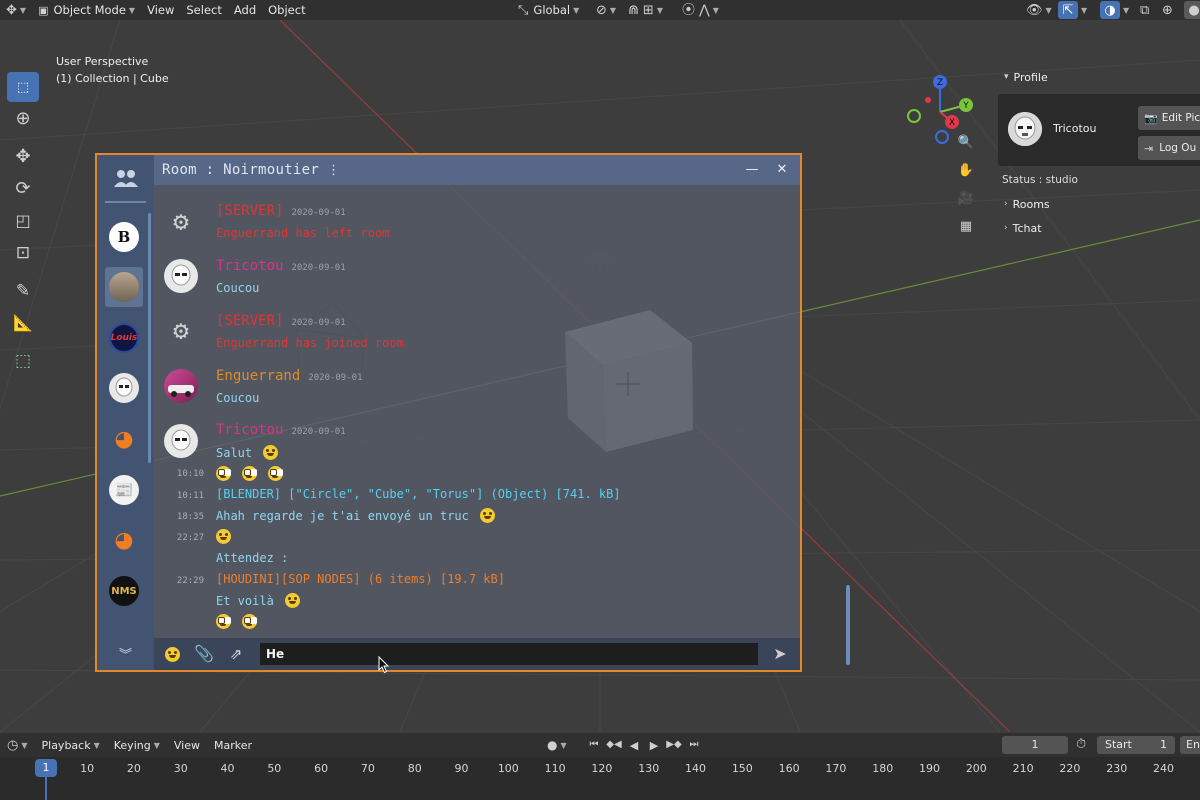  Describe the element at coordinates (557, 745) in the screenshot. I see `auto-keying-toggle: ● ▼` at that location.